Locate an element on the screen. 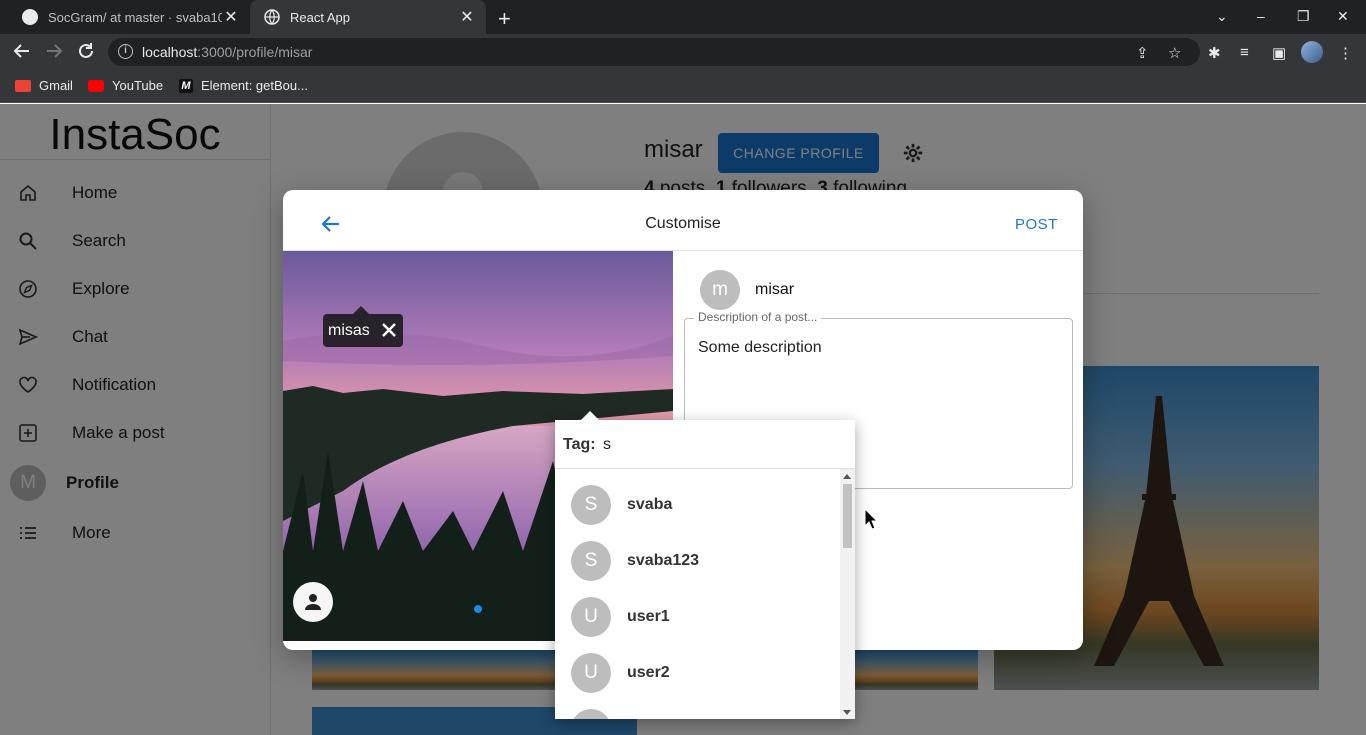  element-icon: M is located at coordinates (186, 85).